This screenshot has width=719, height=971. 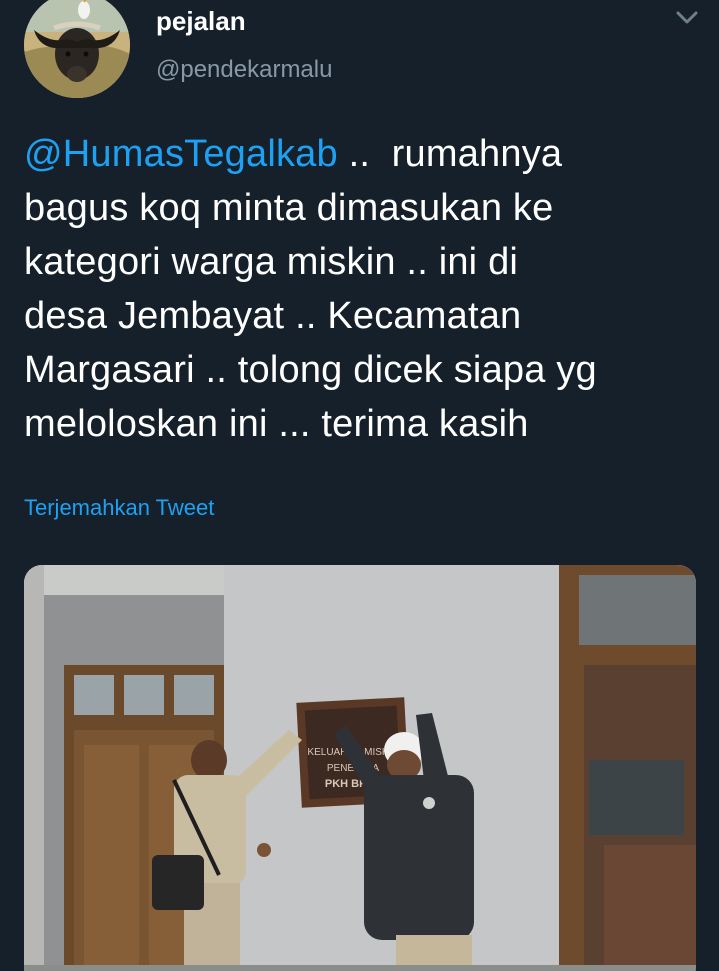 What do you see at coordinates (201, 21) in the screenshot?
I see `author-display-name: pejalan` at bounding box center [201, 21].